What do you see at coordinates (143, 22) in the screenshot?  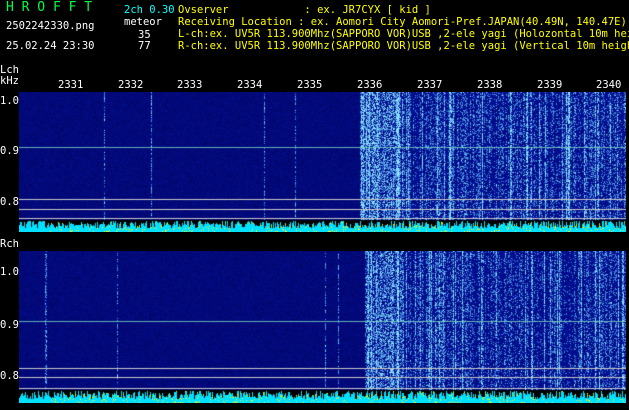 I see `kind-label: meteor` at bounding box center [143, 22].